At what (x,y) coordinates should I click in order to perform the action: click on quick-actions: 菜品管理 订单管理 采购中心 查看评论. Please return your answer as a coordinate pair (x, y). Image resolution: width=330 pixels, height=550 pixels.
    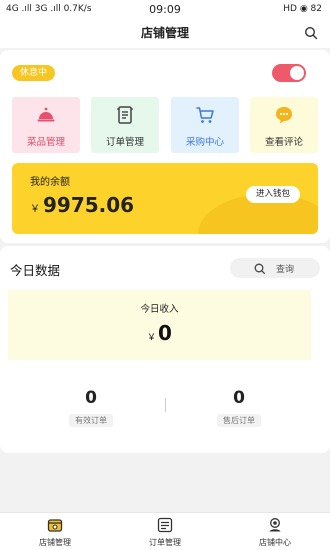
    Looking at the image, I should click on (165, 125).